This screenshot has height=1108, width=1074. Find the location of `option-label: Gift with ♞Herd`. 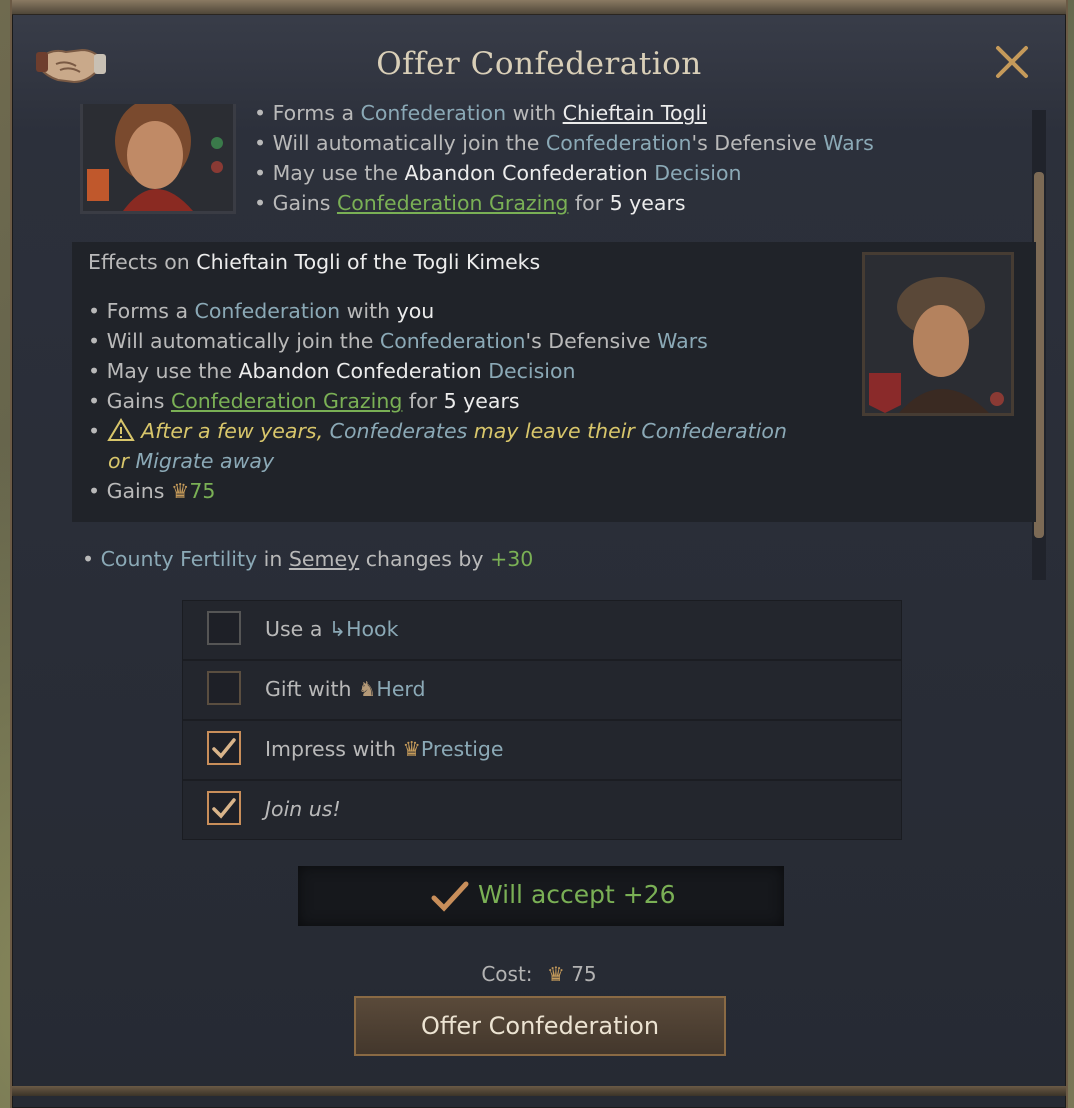

option-label: Gift with ♞Herd is located at coordinates (345, 689).